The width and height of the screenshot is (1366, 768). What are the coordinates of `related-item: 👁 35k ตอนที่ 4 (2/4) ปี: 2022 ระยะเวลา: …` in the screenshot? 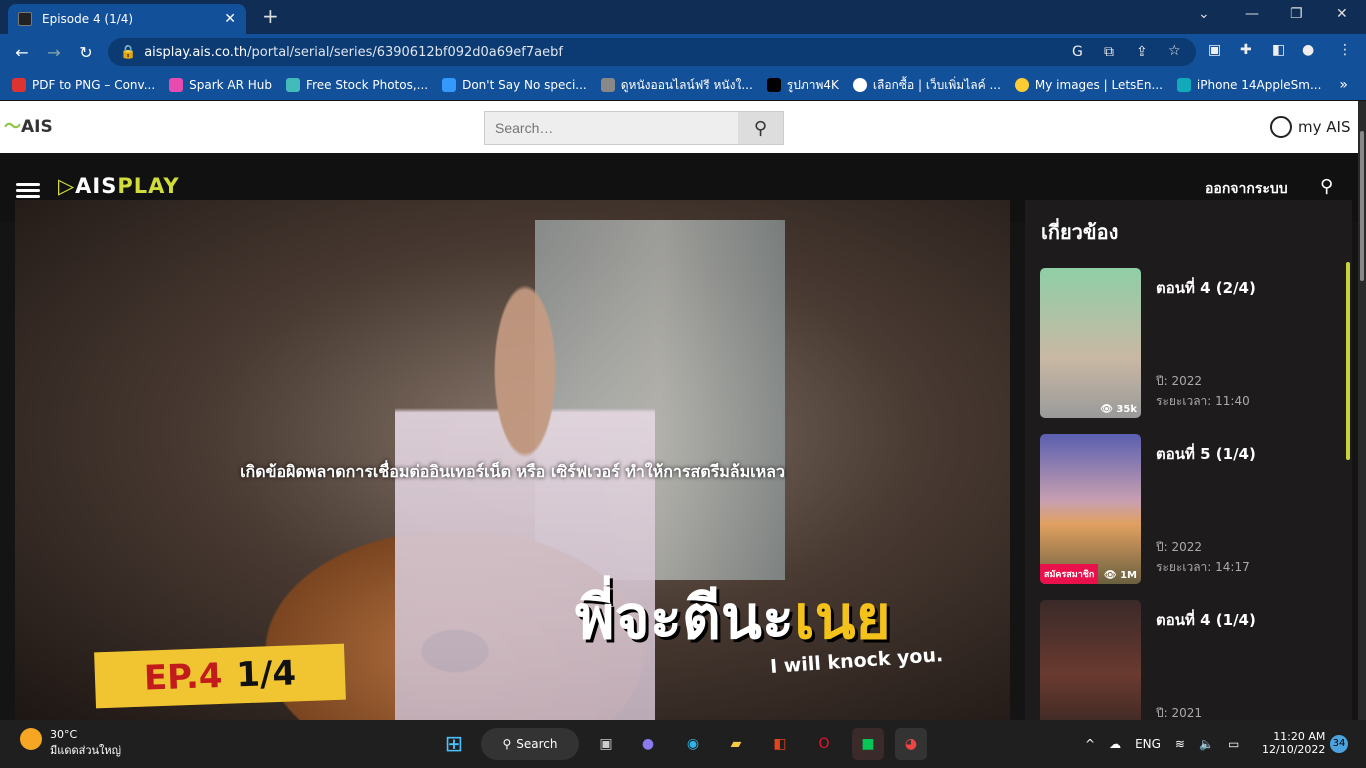 It's located at (1190, 343).